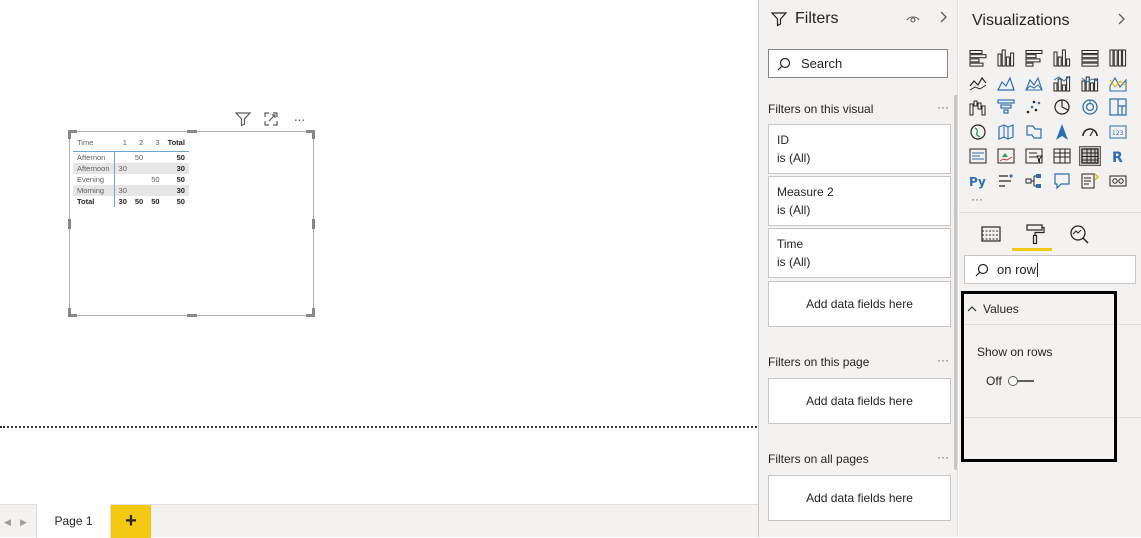 Image resolution: width=1141 pixels, height=538 pixels. What do you see at coordinates (859, 304) in the screenshot?
I see `add-data-fields-visual: Add data fields here` at bounding box center [859, 304].